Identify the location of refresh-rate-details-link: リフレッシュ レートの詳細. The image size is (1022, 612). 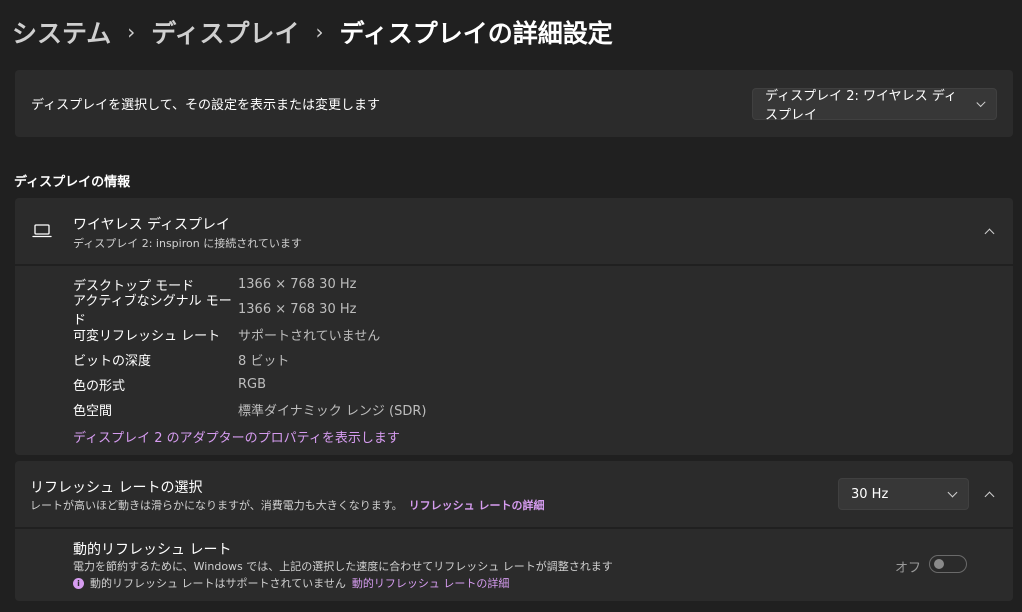
(477, 505).